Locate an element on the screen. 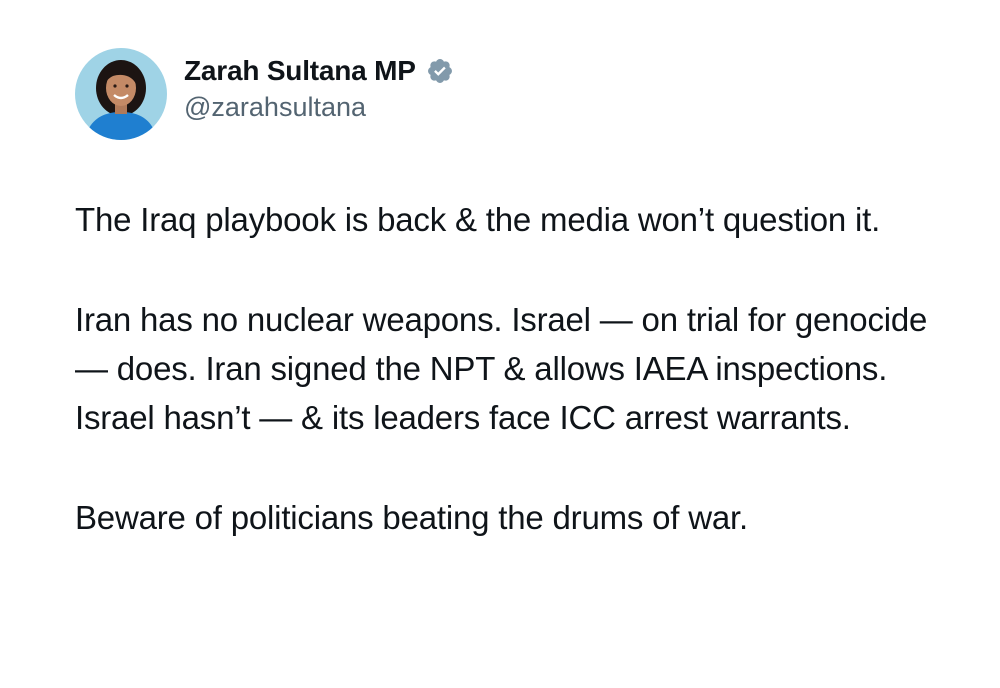 The image size is (1000, 688). author-identity: Zarah Sultana MP @zarahsultana is located at coordinates (319, 89).